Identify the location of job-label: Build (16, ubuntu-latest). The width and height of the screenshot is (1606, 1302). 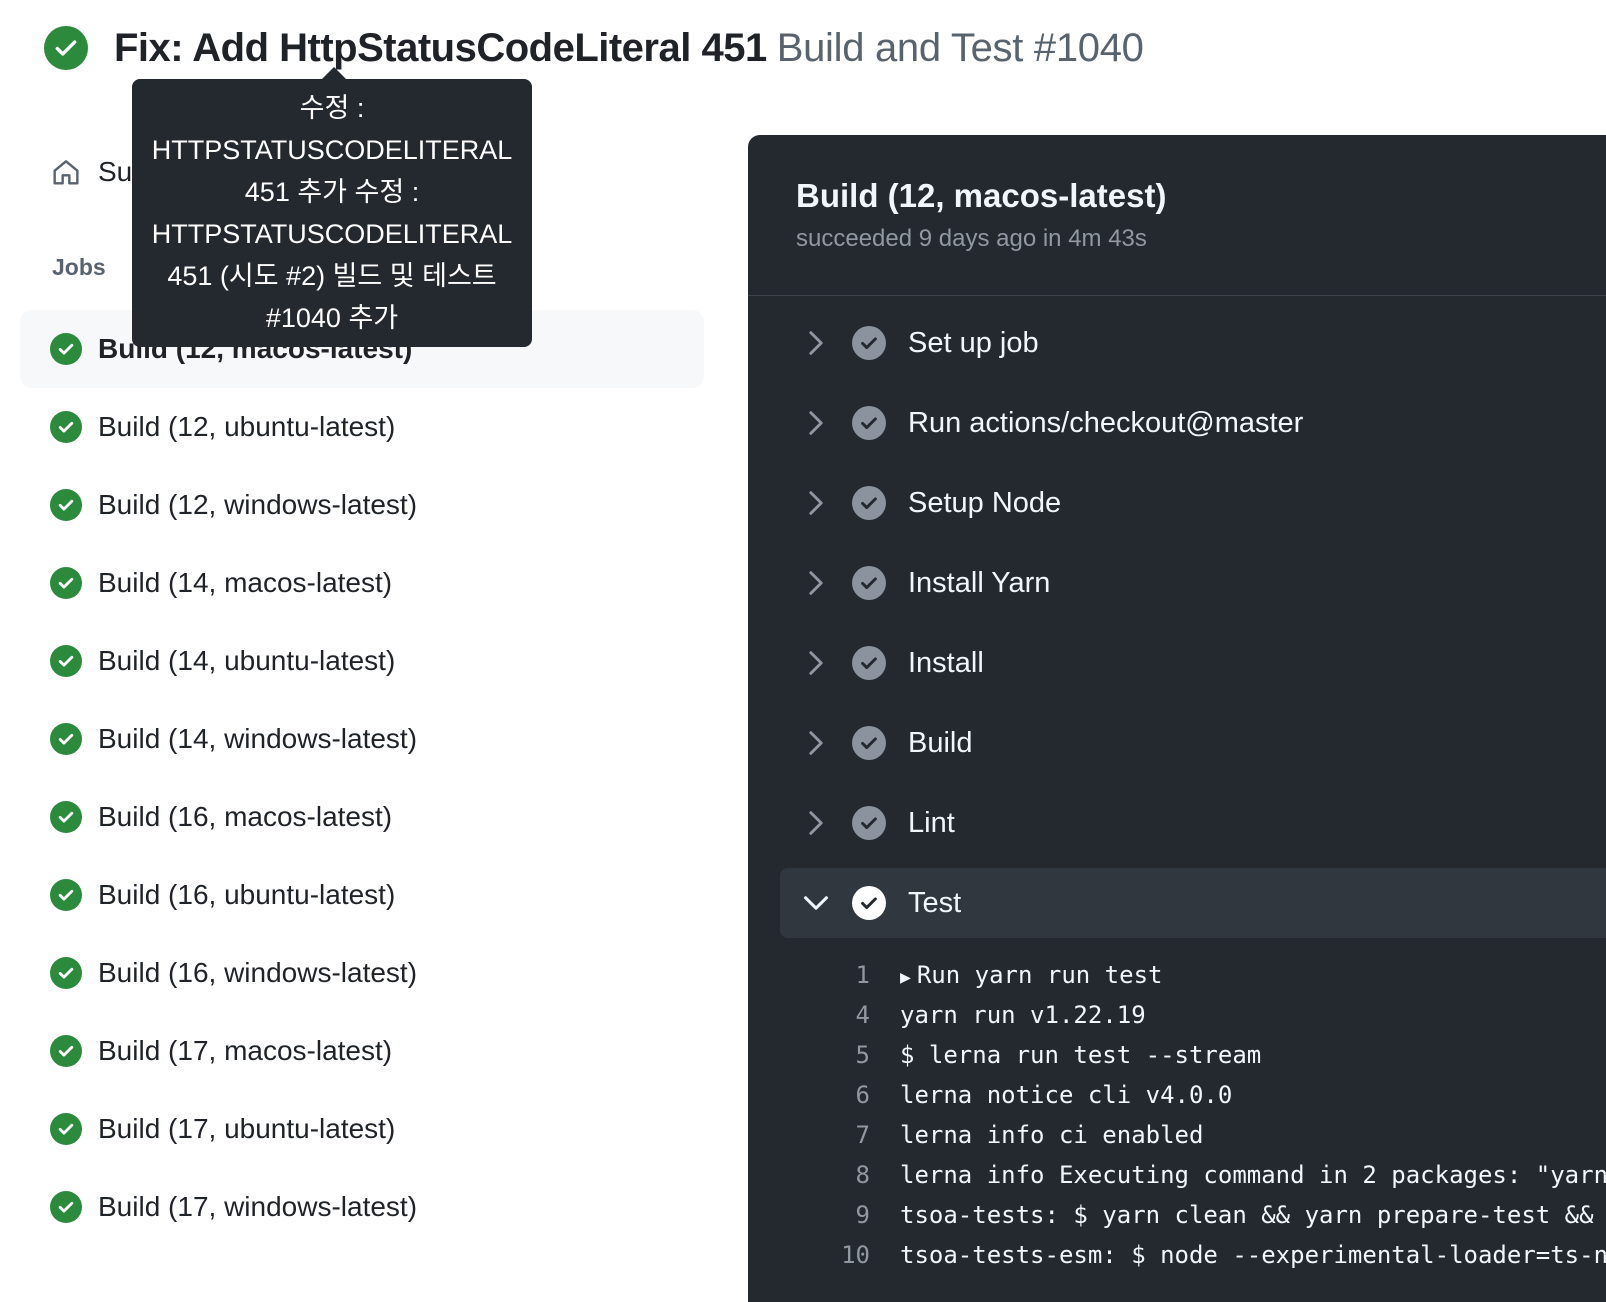
(247, 894).